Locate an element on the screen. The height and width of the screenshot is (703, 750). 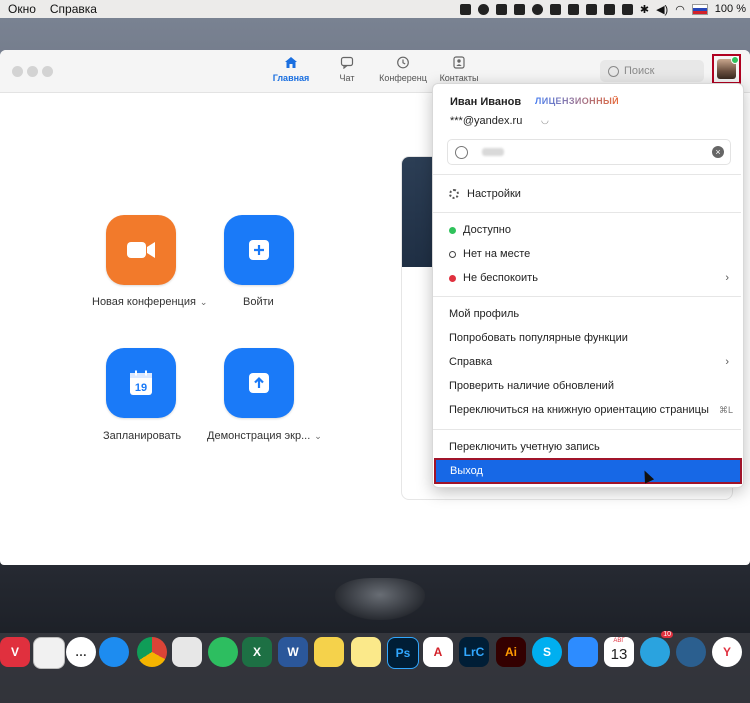
telegram-badge: 10 is located at coordinates (667, 634).